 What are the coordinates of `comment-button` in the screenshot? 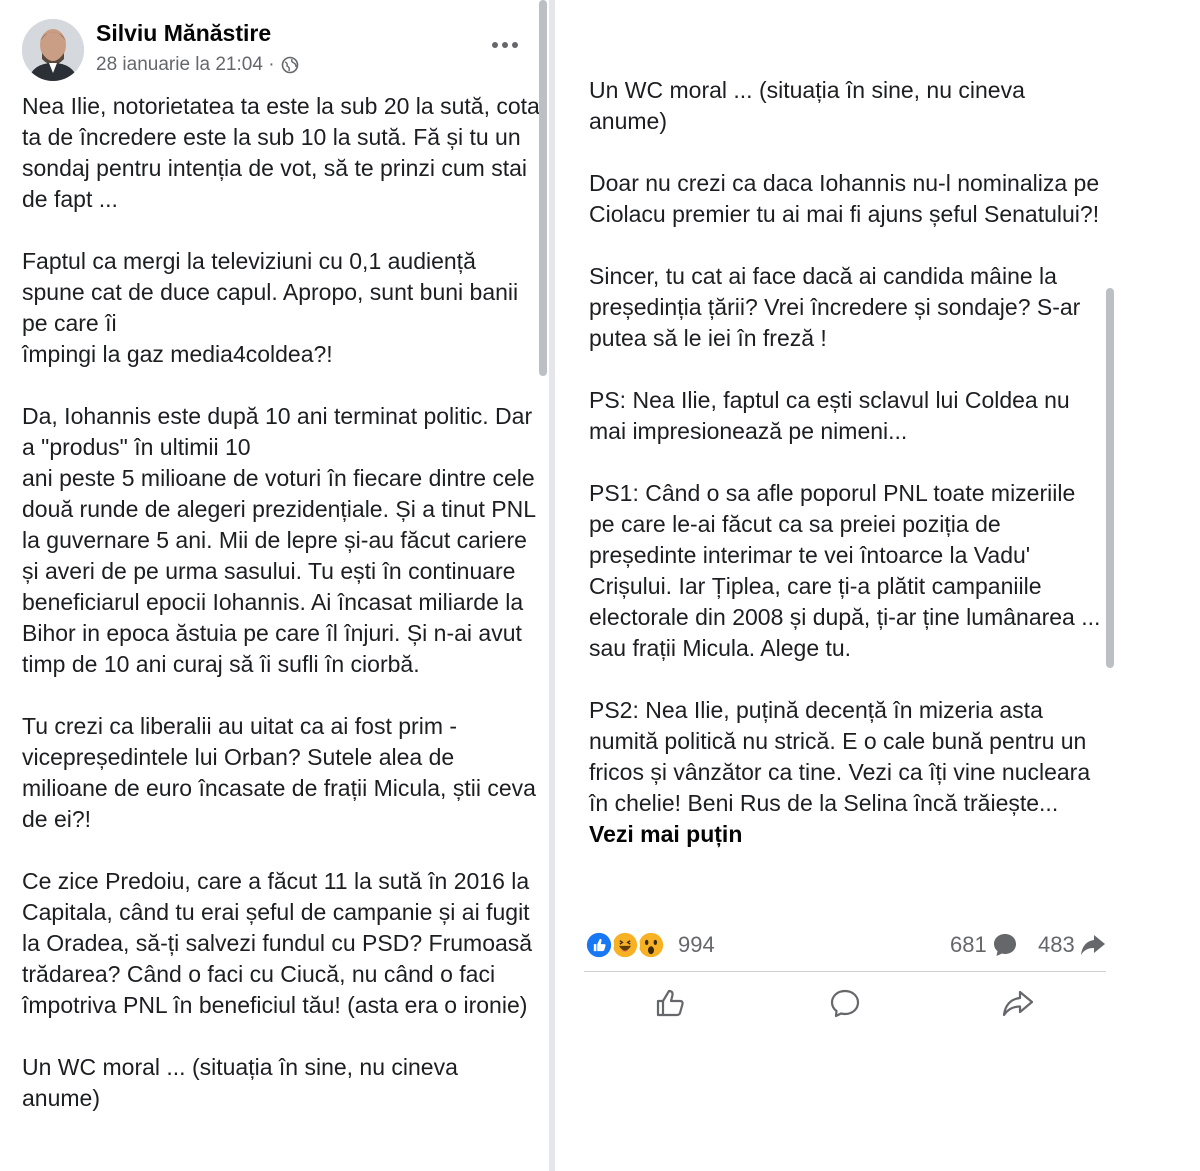 It's located at (845, 1003).